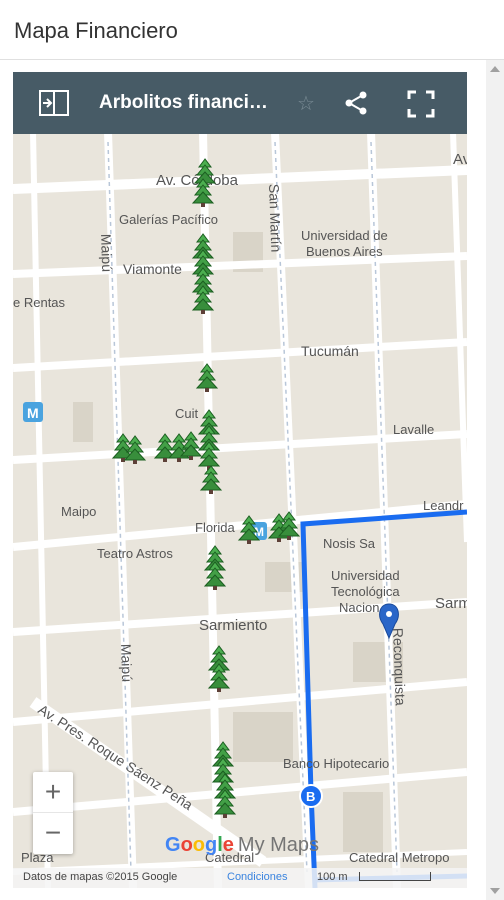  I want to click on svg-text: M, so click(33, 413).